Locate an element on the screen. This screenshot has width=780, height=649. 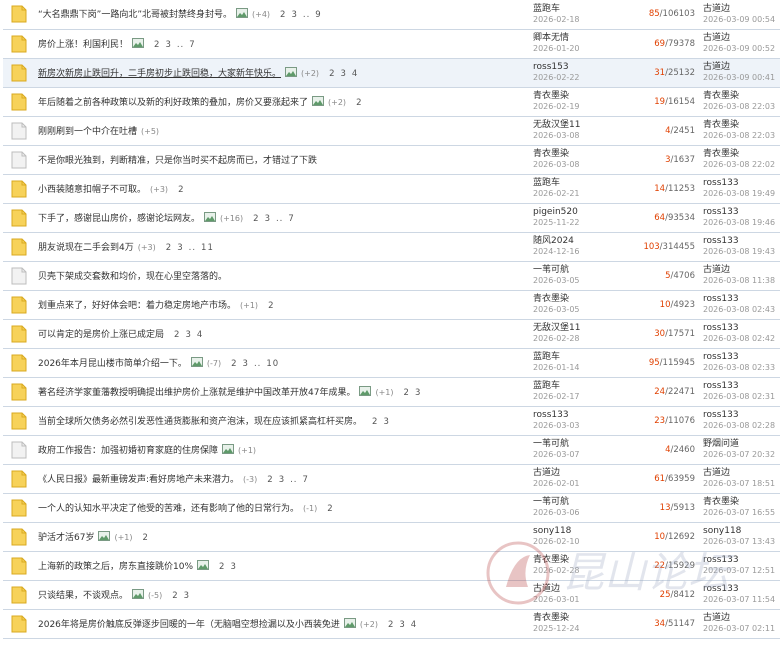
last-post-time: 2026-03-08 11:38 is located at coordinates (741, 281).